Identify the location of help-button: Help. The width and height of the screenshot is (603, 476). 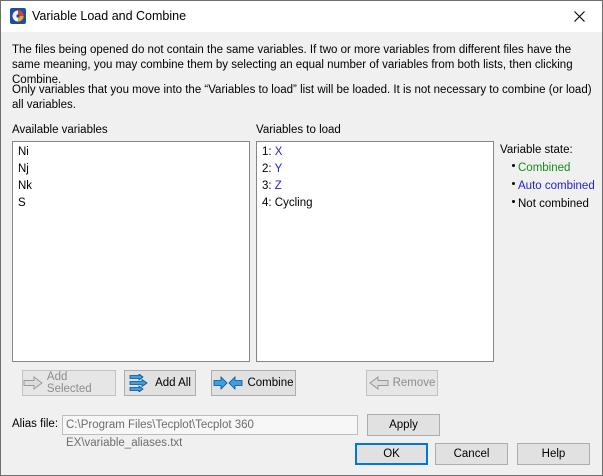
(553, 454).